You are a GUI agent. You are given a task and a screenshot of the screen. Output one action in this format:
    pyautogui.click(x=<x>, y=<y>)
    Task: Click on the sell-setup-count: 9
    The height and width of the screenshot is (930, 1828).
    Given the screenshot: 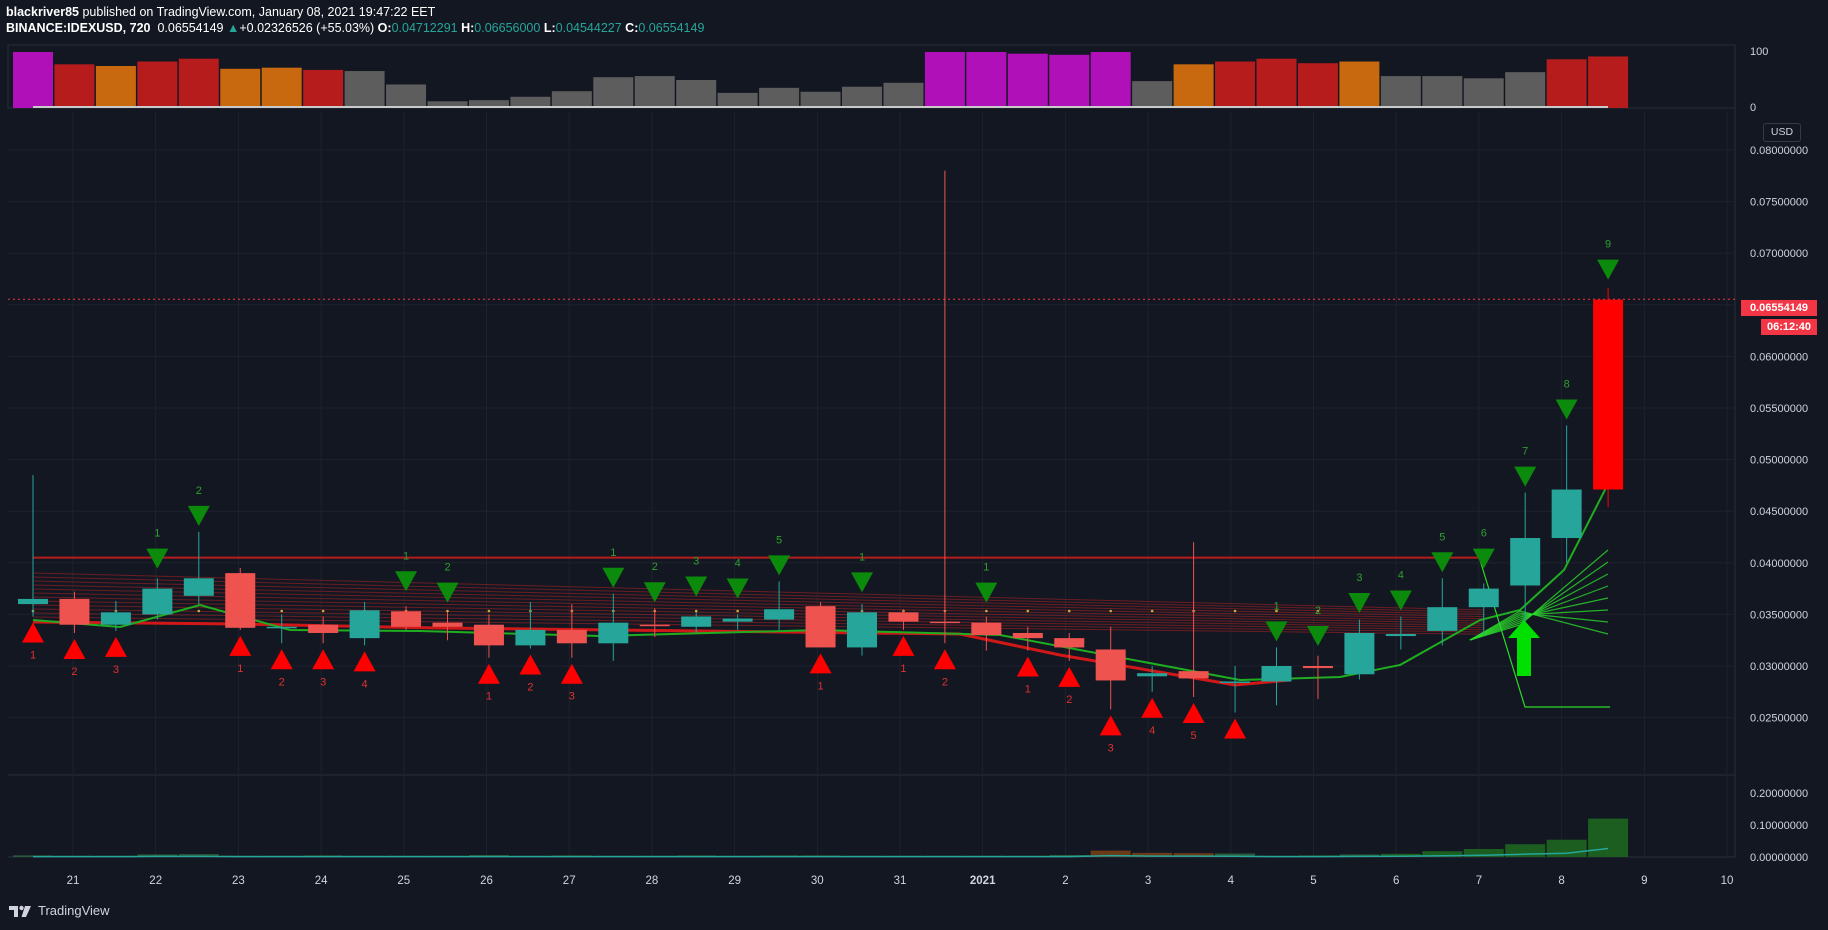 What is the action you would take?
    pyautogui.click(x=1608, y=245)
    